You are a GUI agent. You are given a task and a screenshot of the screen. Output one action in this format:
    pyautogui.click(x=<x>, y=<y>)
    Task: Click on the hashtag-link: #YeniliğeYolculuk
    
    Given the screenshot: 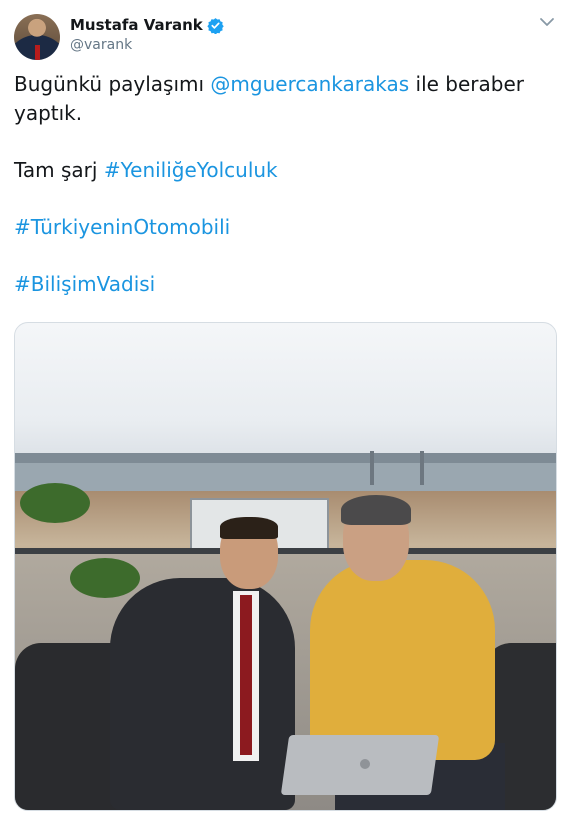 What is the action you would take?
    pyautogui.click(x=191, y=170)
    